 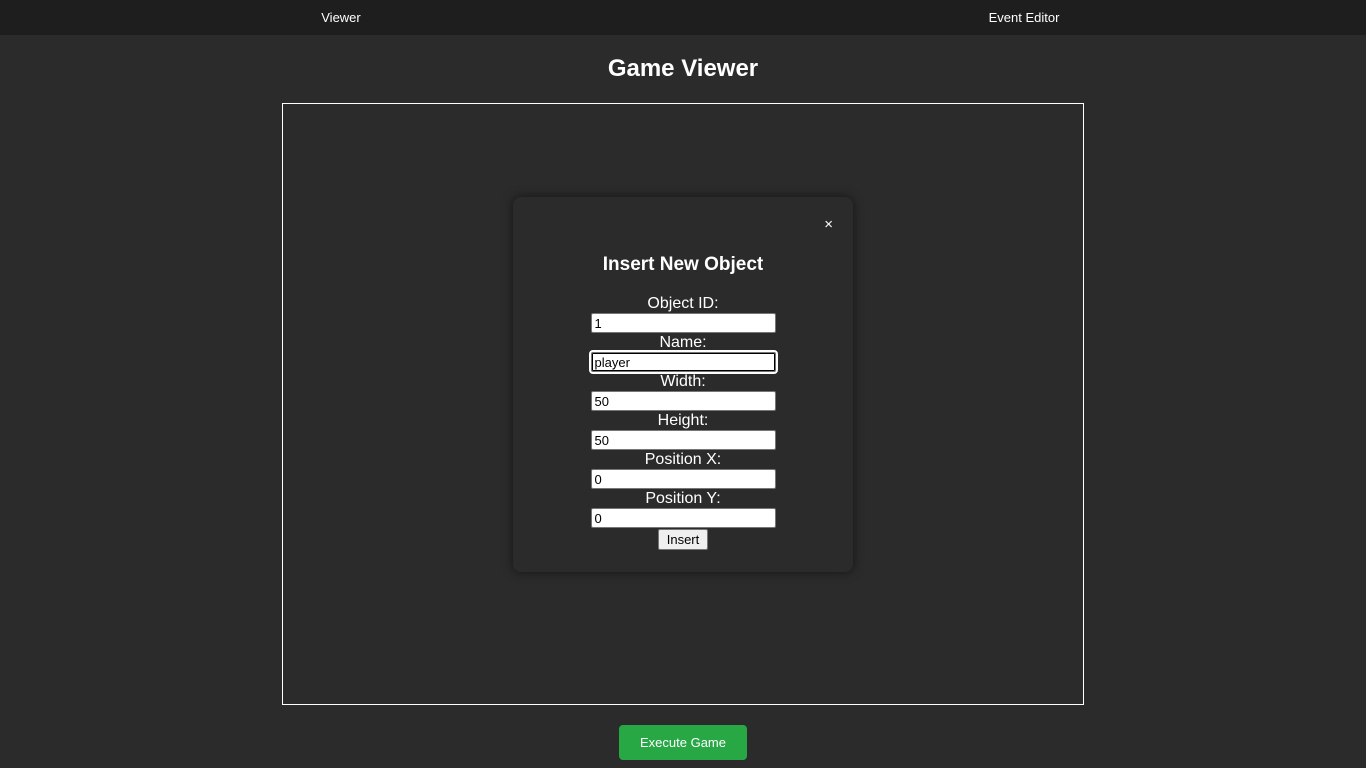 What do you see at coordinates (683, 459) in the screenshot?
I see `position-x-label: Position X:` at bounding box center [683, 459].